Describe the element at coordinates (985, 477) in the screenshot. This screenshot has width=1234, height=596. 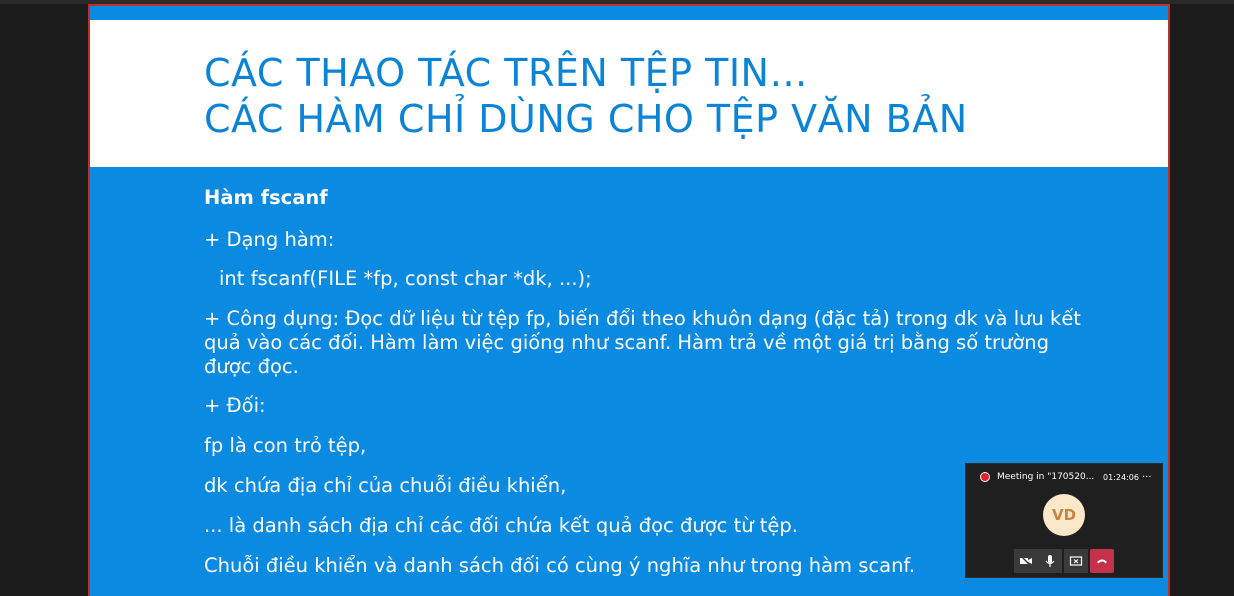
I see `recording-icon` at that location.